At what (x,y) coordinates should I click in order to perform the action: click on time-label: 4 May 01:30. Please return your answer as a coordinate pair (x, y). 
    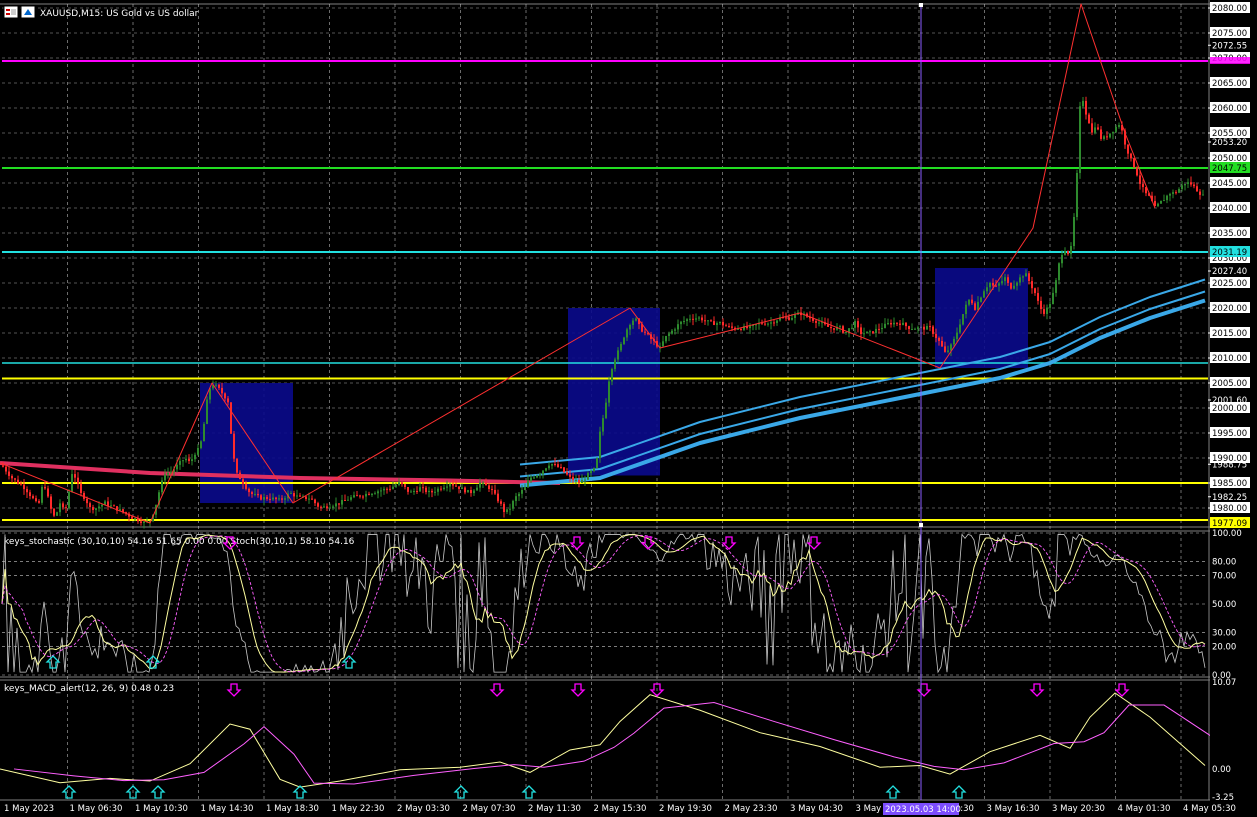
    Looking at the image, I should click on (1144, 809).